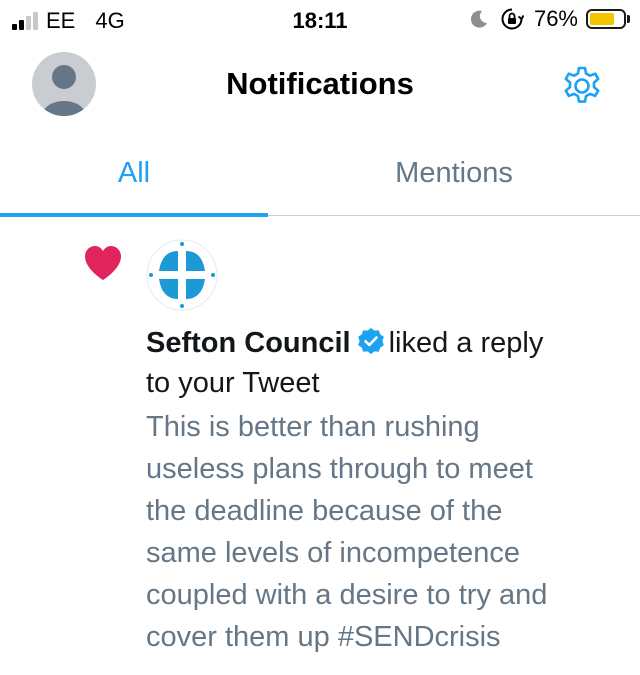  I want to click on header: Notifications, so click(320, 84).